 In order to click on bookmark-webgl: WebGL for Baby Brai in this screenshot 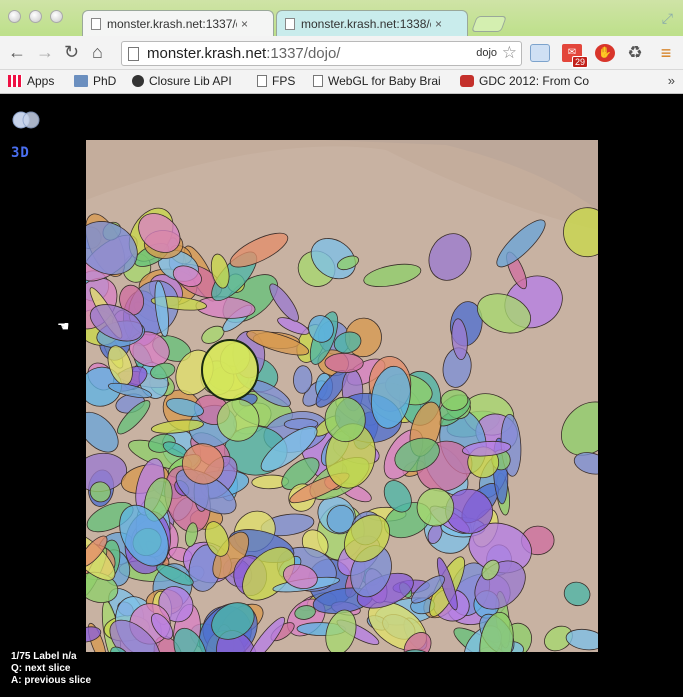, I will do `click(378, 81)`.